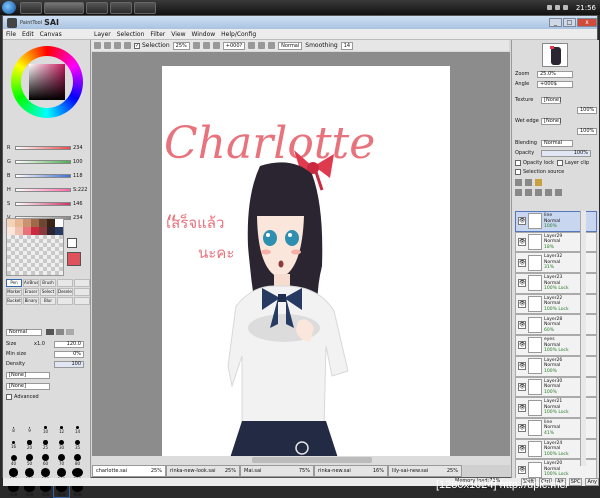  Describe the element at coordinates (555, 22) in the screenshot. I see `minimize-button: _` at that location.